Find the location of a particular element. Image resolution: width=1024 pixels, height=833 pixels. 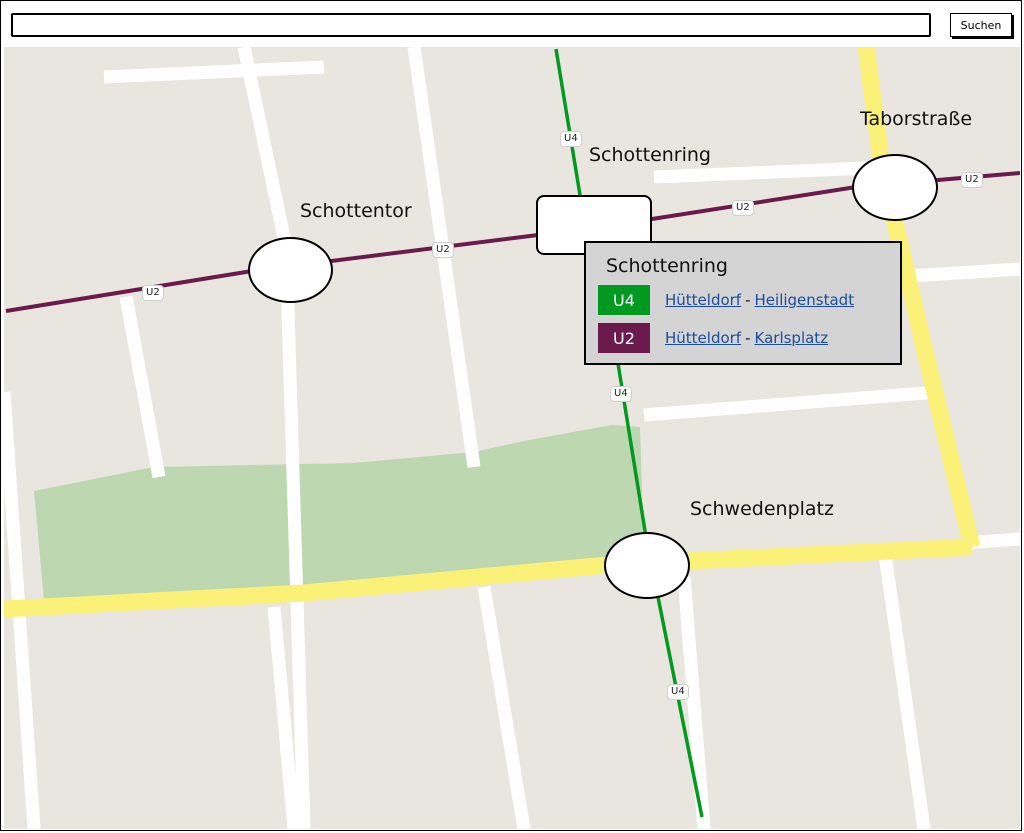

route-text: Hütteldorf - Karlsplatz is located at coordinates (746, 338).